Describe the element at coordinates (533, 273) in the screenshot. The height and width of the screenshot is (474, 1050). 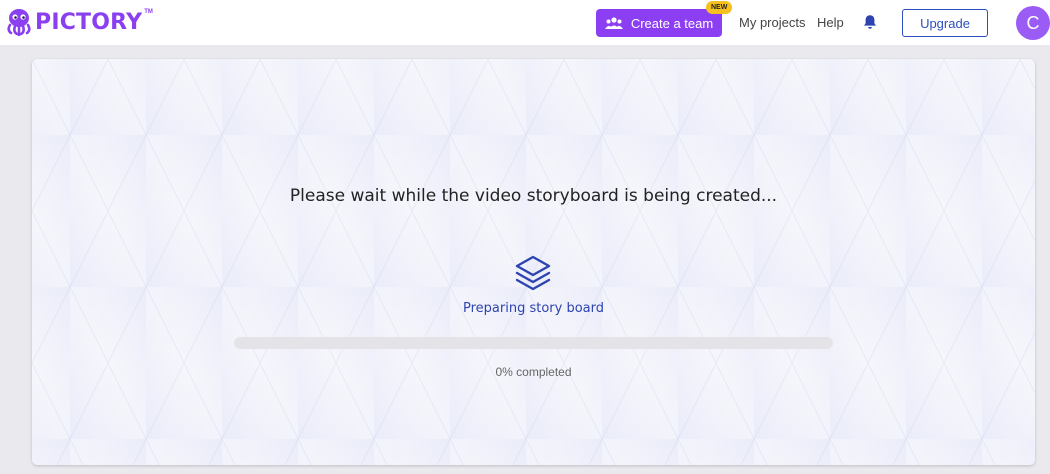
I see `layers-icon` at that location.